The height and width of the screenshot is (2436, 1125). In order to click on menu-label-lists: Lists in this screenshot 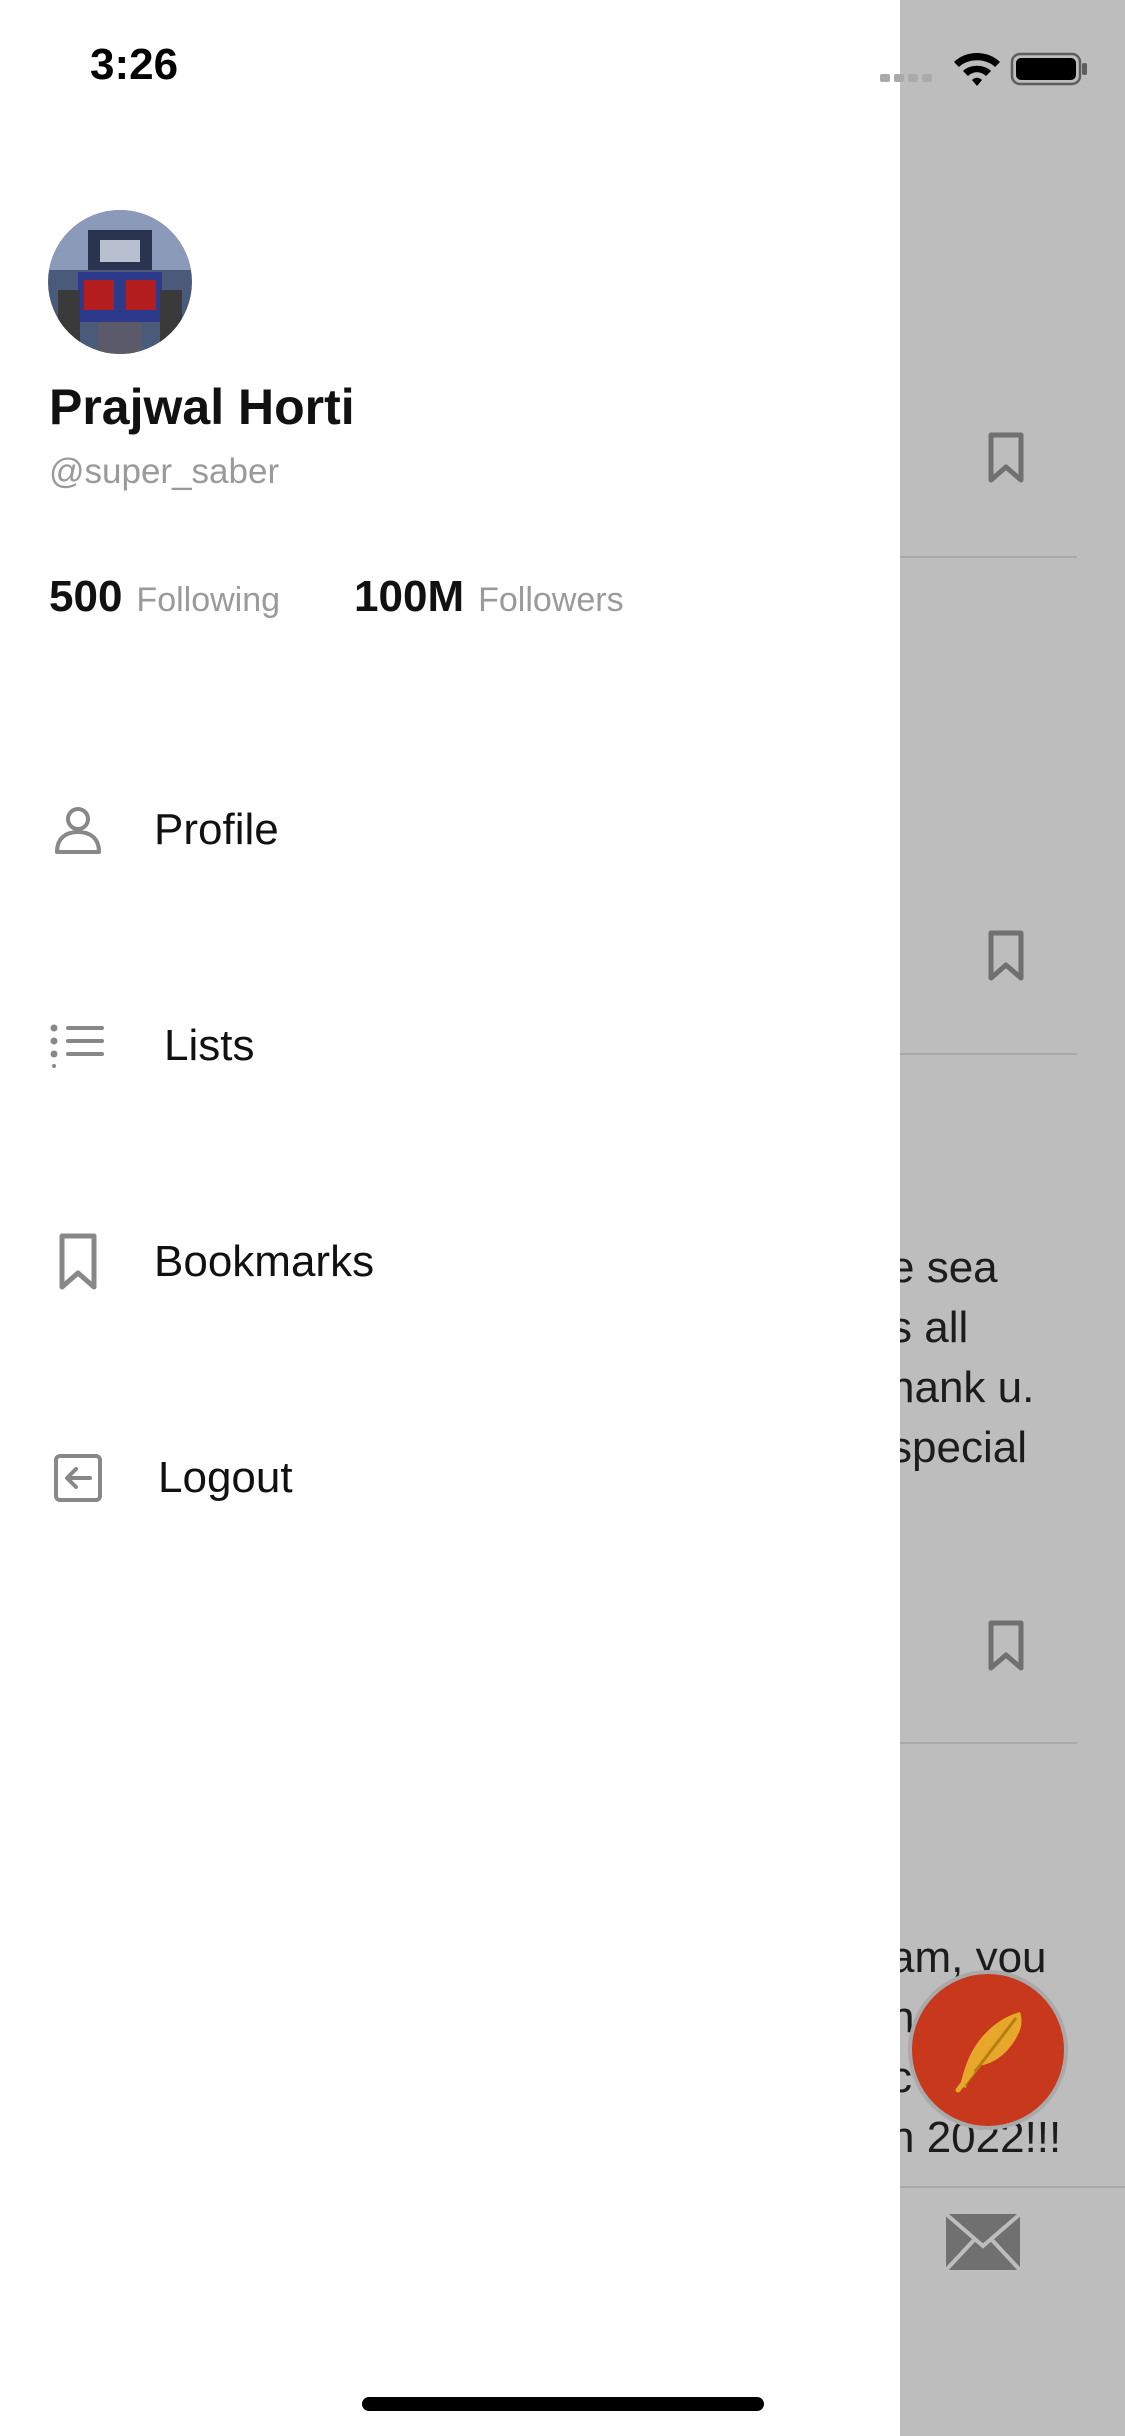, I will do `click(209, 1045)`.